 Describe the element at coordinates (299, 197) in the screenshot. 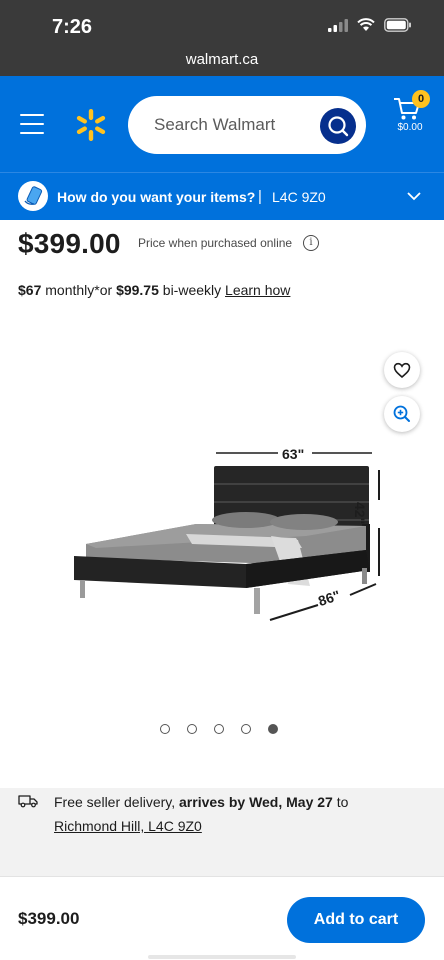

I see `postal-code: L4C 9Z0` at that location.